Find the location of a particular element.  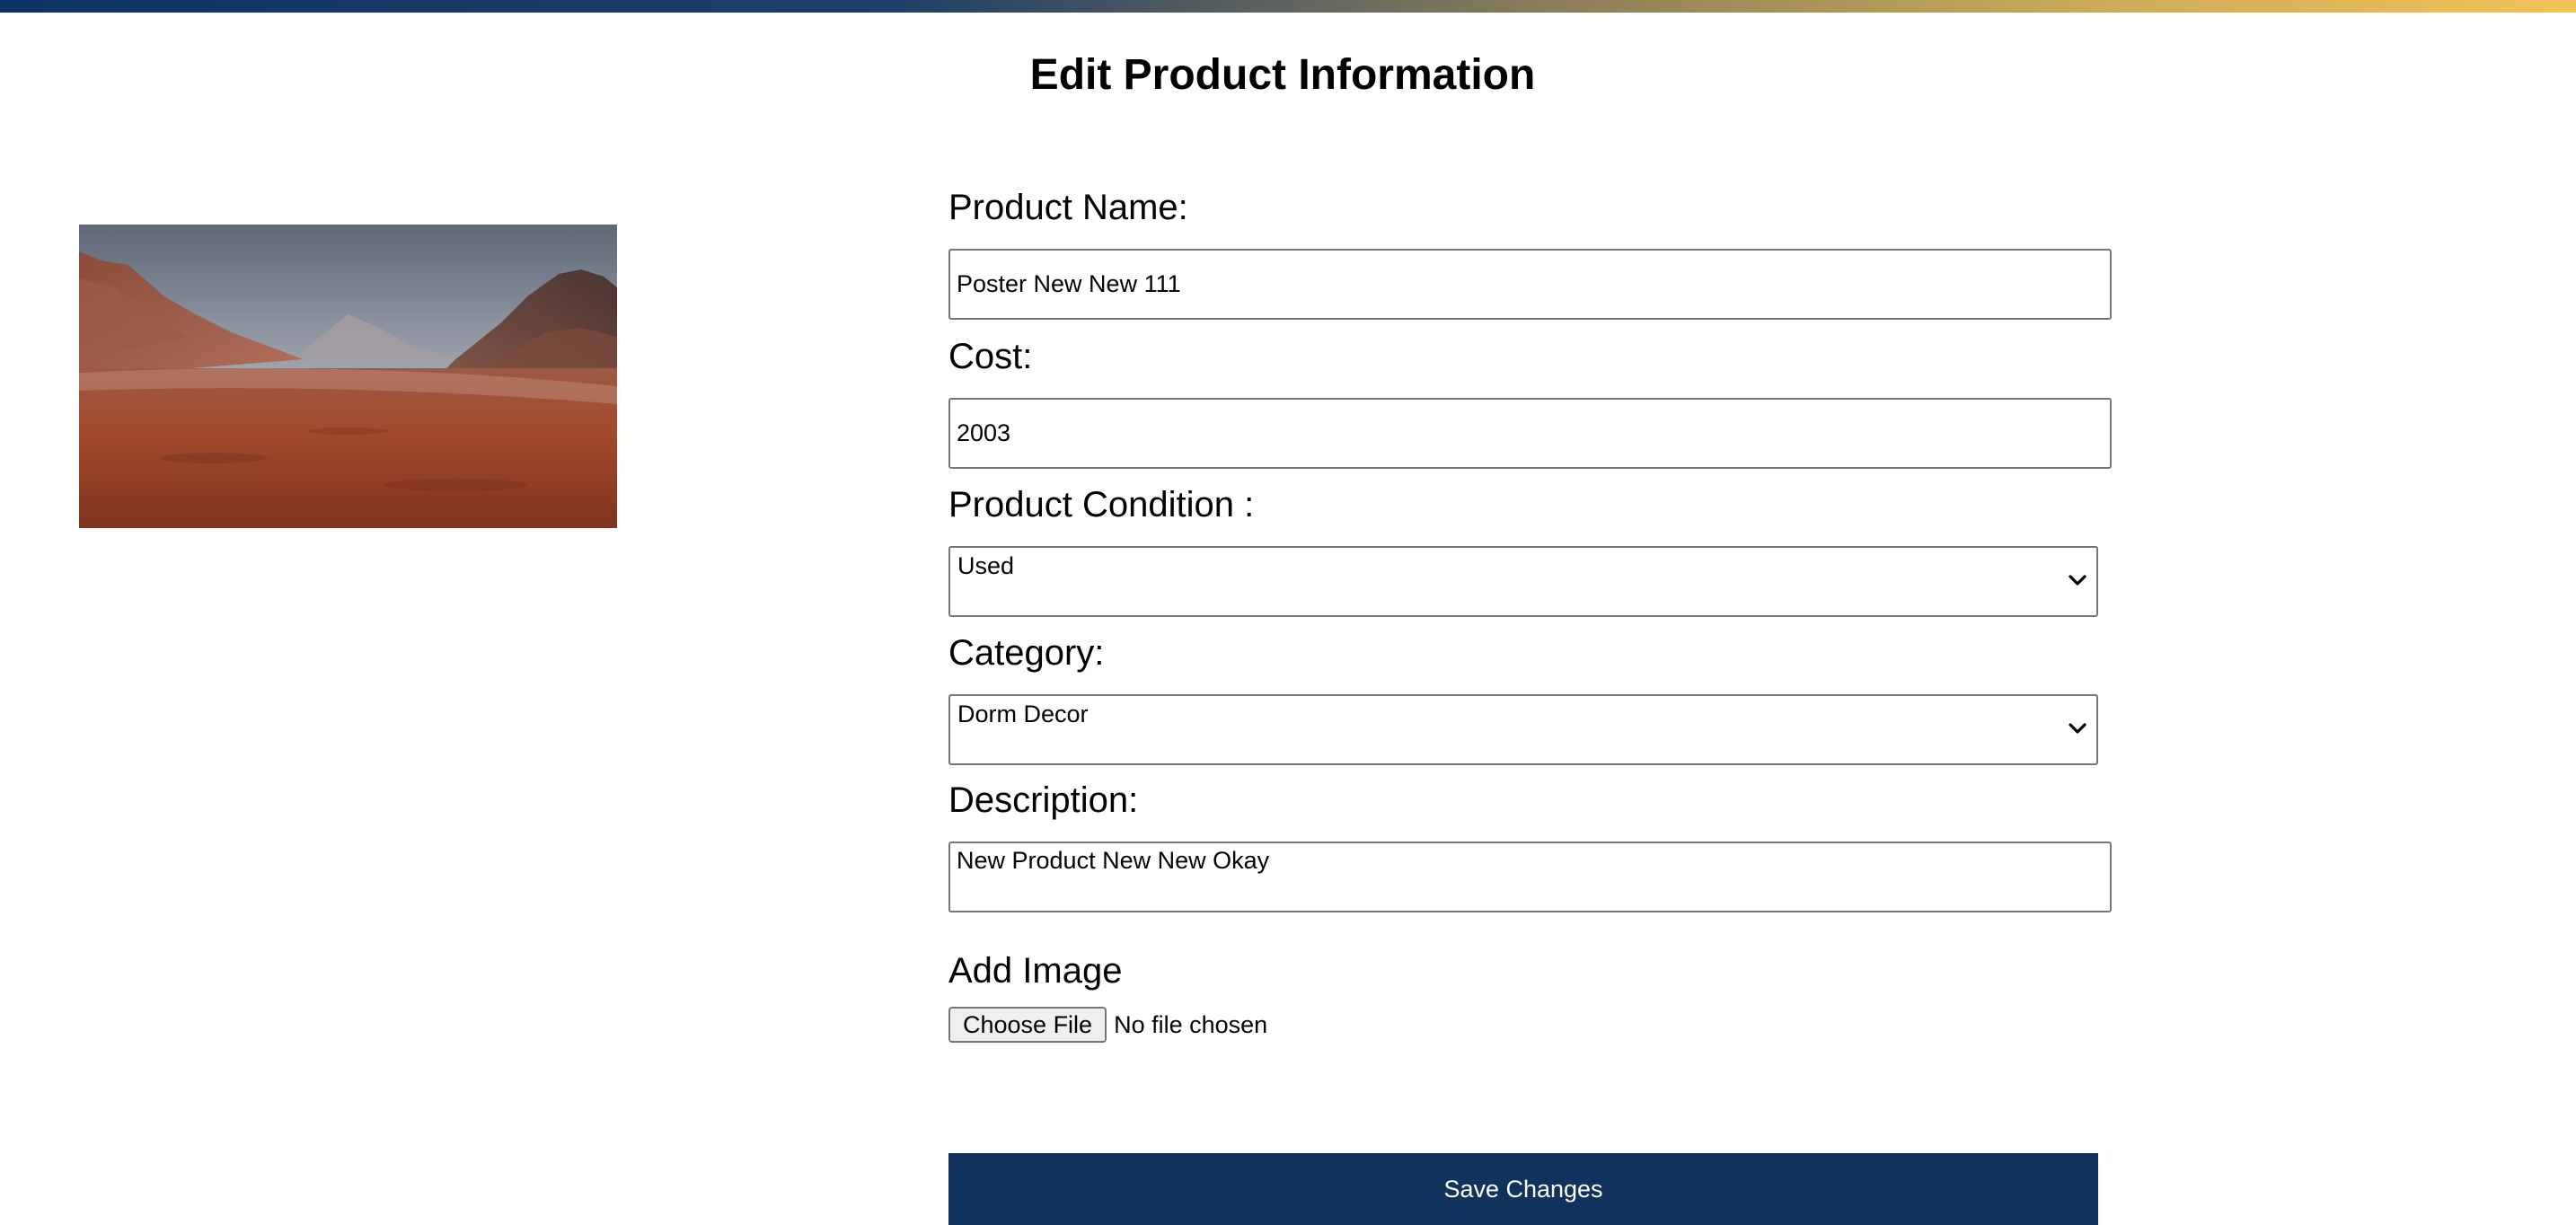

choose-file-button: Choose File is located at coordinates (1027, 1025).